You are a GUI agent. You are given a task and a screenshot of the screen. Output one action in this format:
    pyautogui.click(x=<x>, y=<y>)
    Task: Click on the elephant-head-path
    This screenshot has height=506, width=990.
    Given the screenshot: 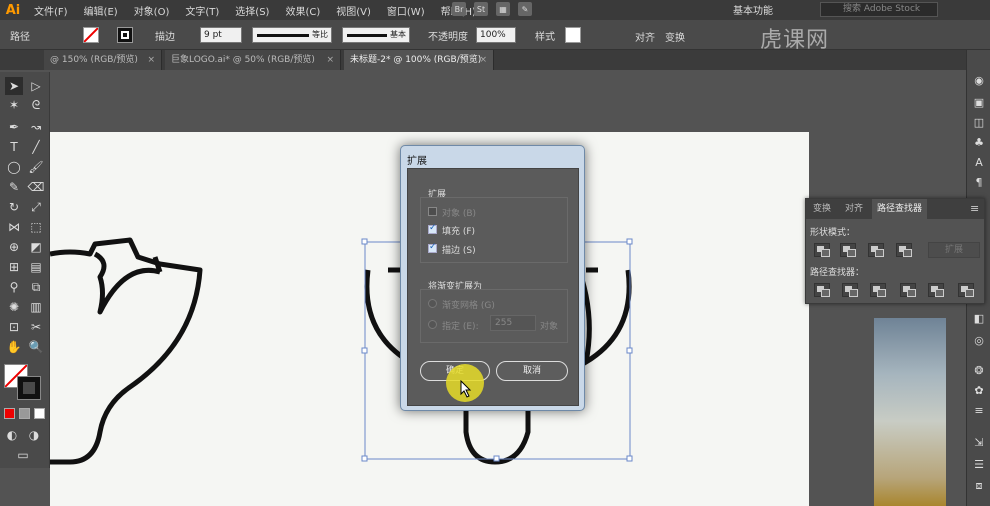 What is the action you would take?
    pyautogui.click(x=126, y=351)
    